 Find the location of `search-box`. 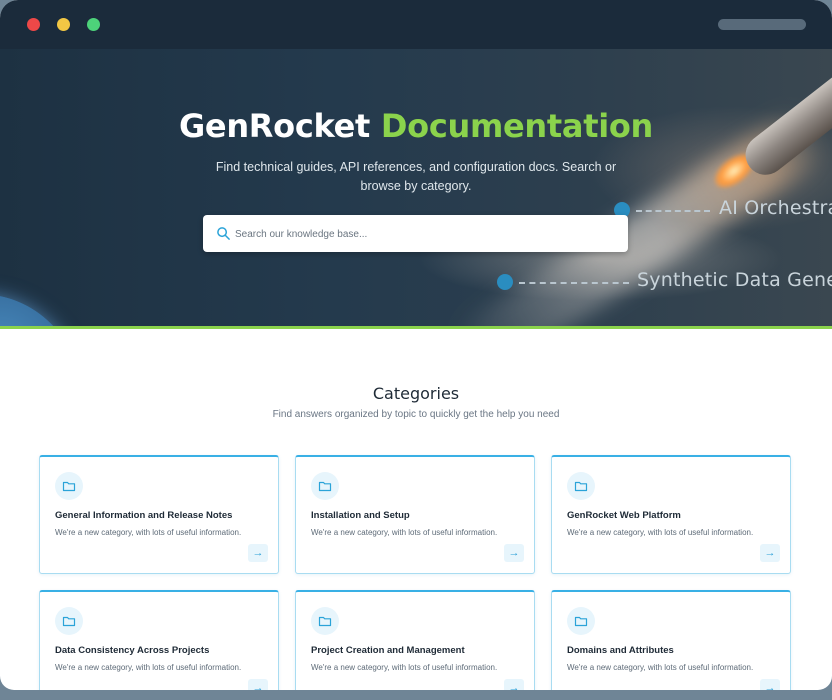

search-box is located at coordinates (415, 233).